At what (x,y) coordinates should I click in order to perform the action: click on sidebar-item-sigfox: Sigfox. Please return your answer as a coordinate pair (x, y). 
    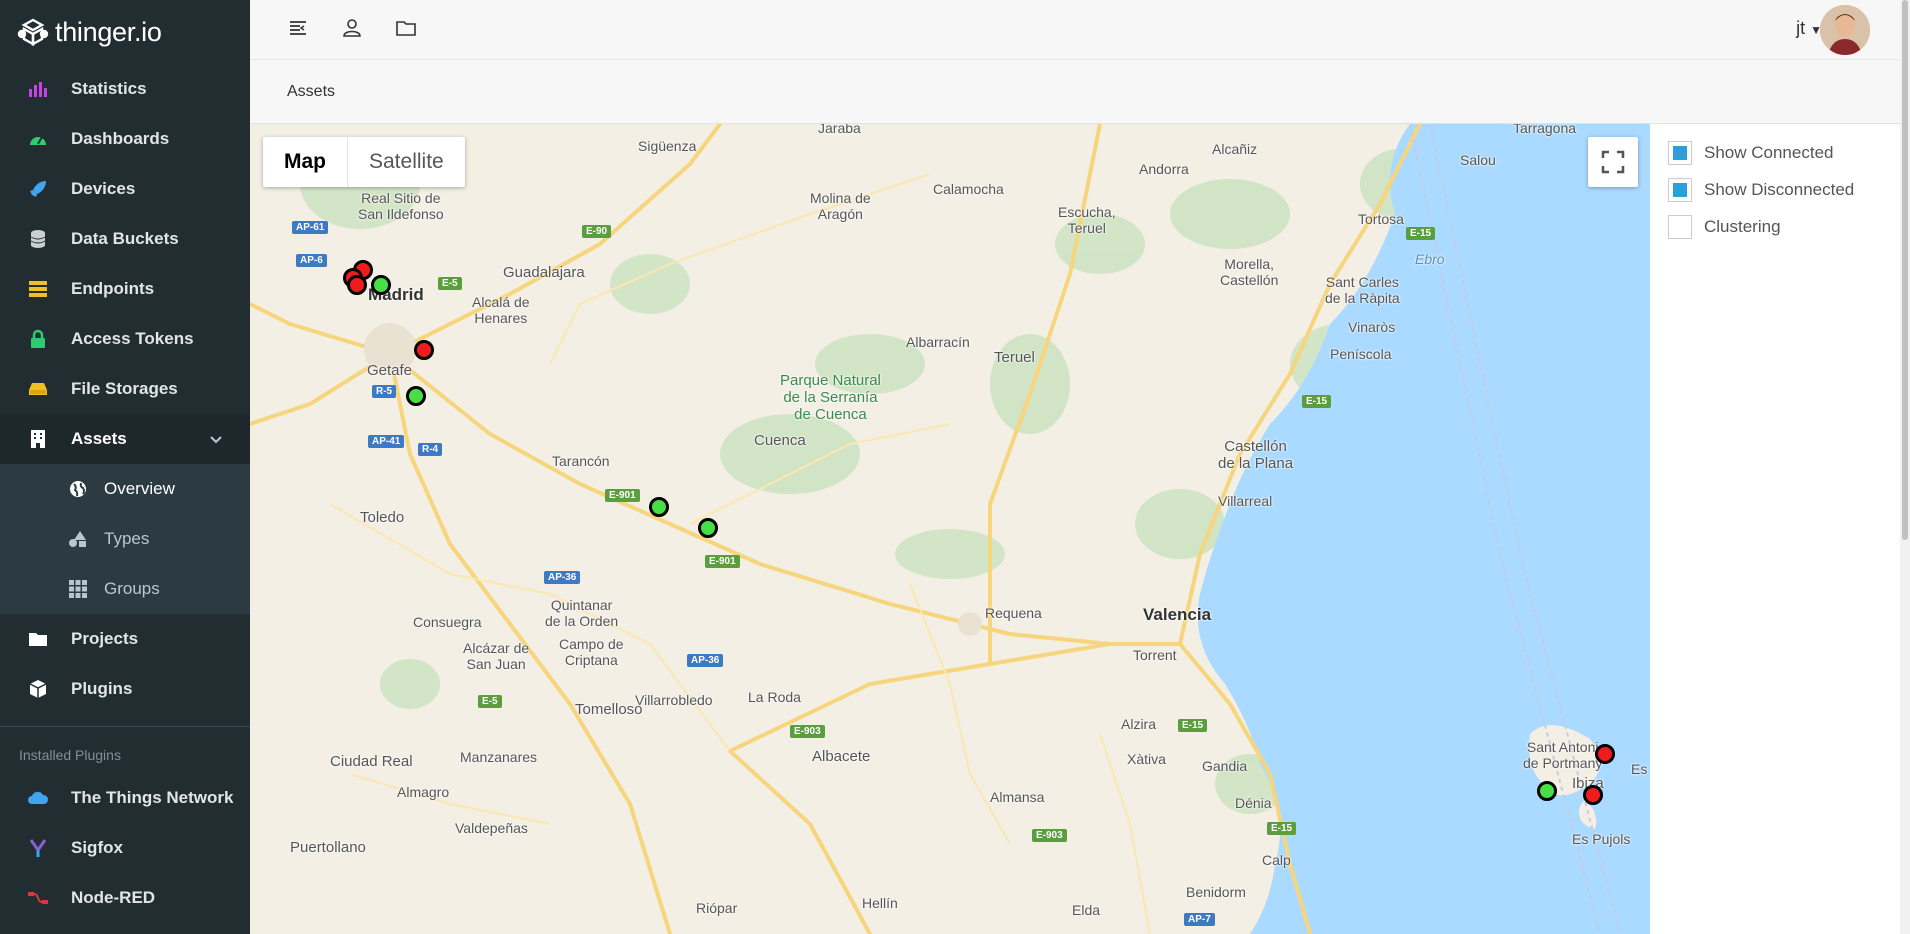
    Looking at the image, I should click on (125, 848).